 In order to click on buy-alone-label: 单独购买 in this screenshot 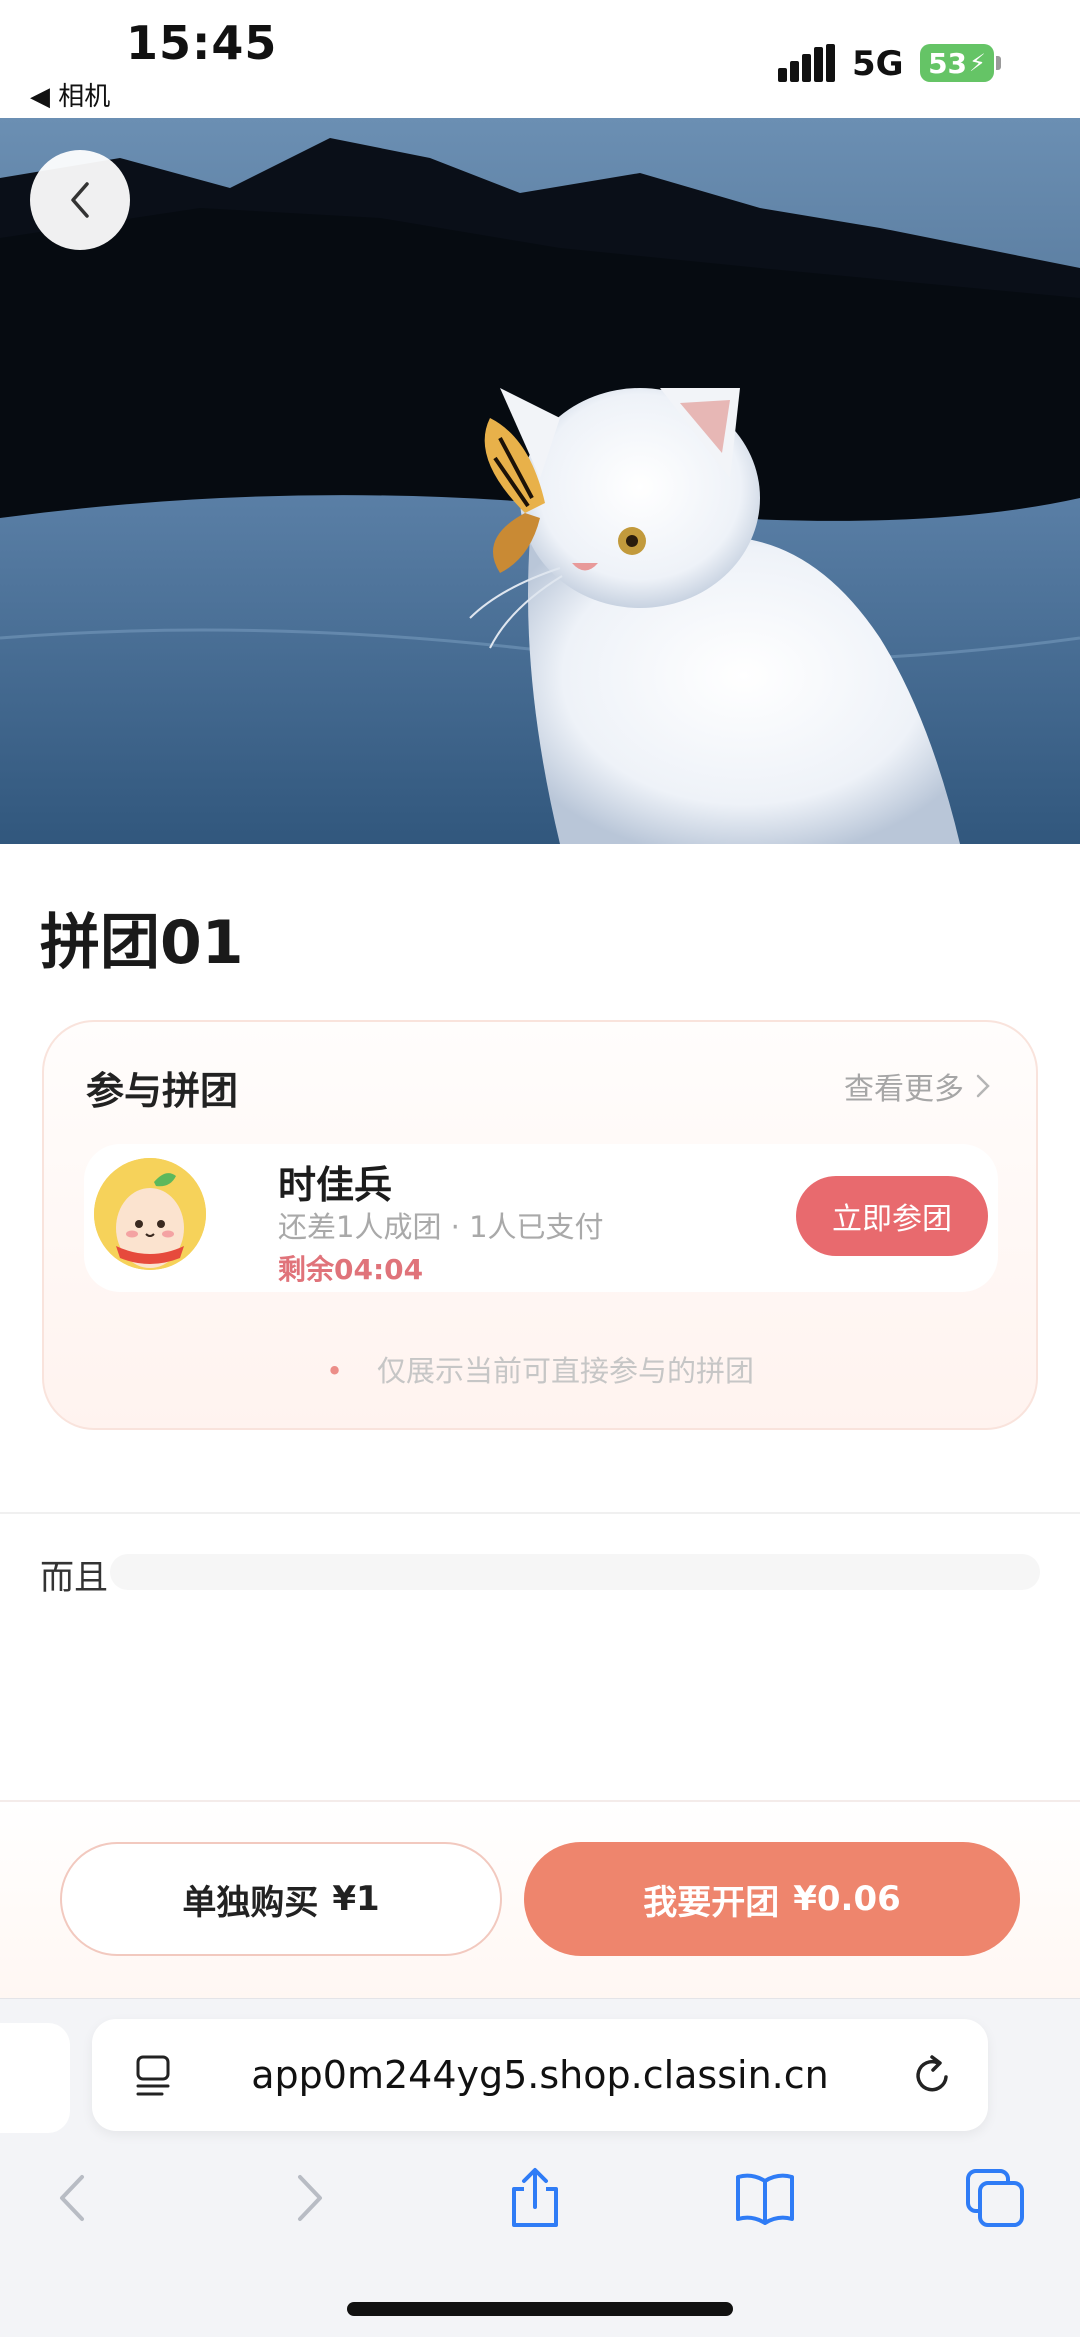, I will do `click(250, 1902)`.